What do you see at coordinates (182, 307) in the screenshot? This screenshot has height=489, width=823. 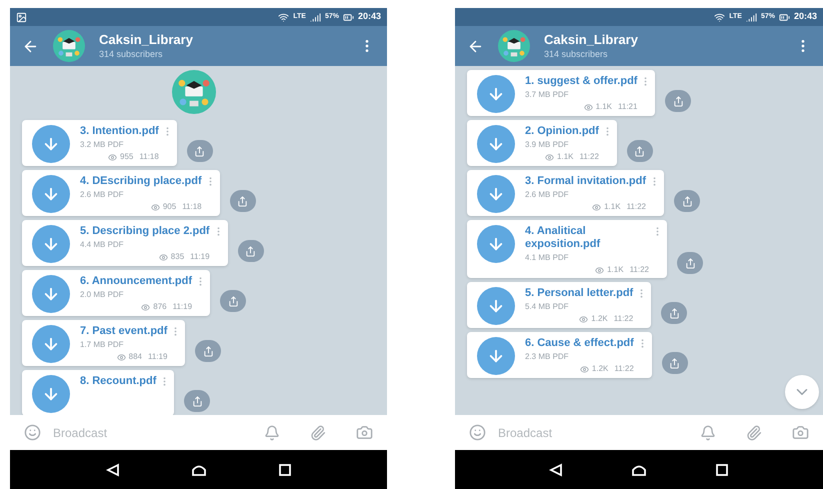 I see `message-time: 11:19` at bounding box center [182, 307].